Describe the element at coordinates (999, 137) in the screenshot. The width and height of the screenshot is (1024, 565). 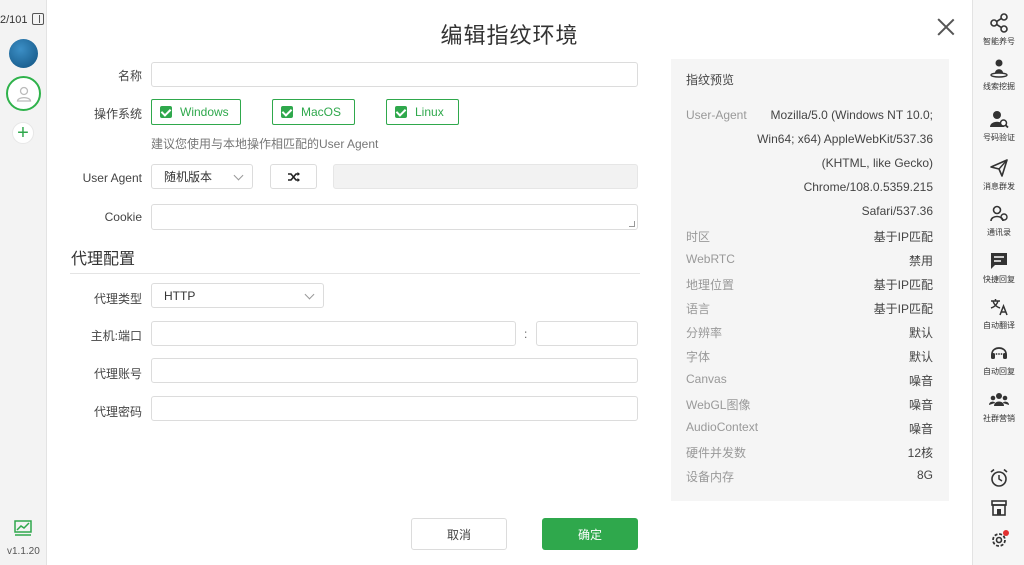
I see `rail-item-label: 号码验证` at that location.